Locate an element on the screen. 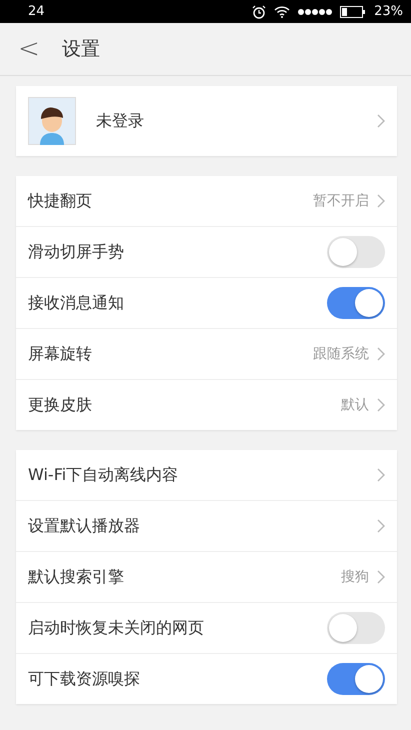 The image size is (411, 730). avatar-icon is located at coordinates (52, 121).